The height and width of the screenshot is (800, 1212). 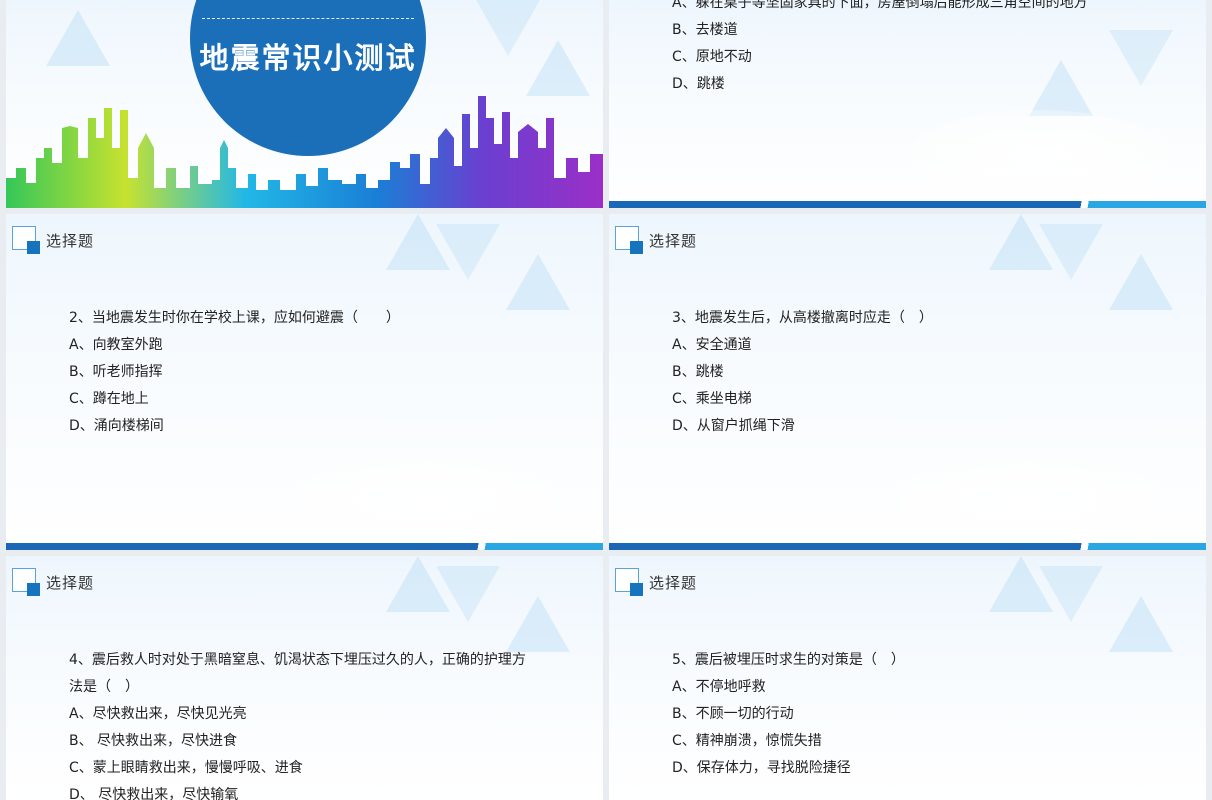 What do you see at coordinates (186, 768) in the screenshot?
I see `option-c: C、蒙上眼睛救出来，慢慢呼吸、进食` at bounding box center [186, 768].